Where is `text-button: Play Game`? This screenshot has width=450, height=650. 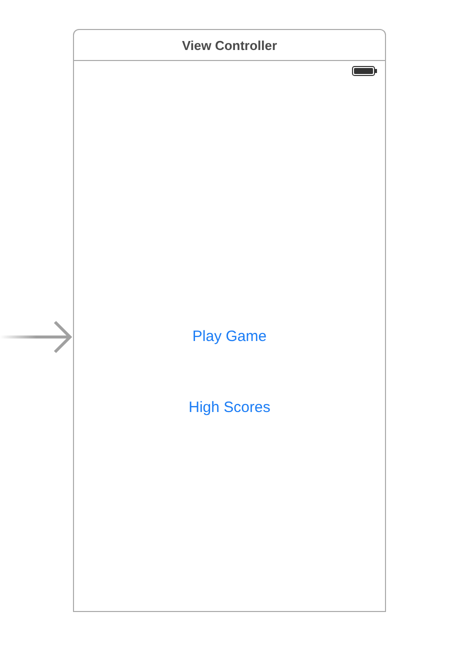 text-button: Play Game is located at coordinates (229, 336).